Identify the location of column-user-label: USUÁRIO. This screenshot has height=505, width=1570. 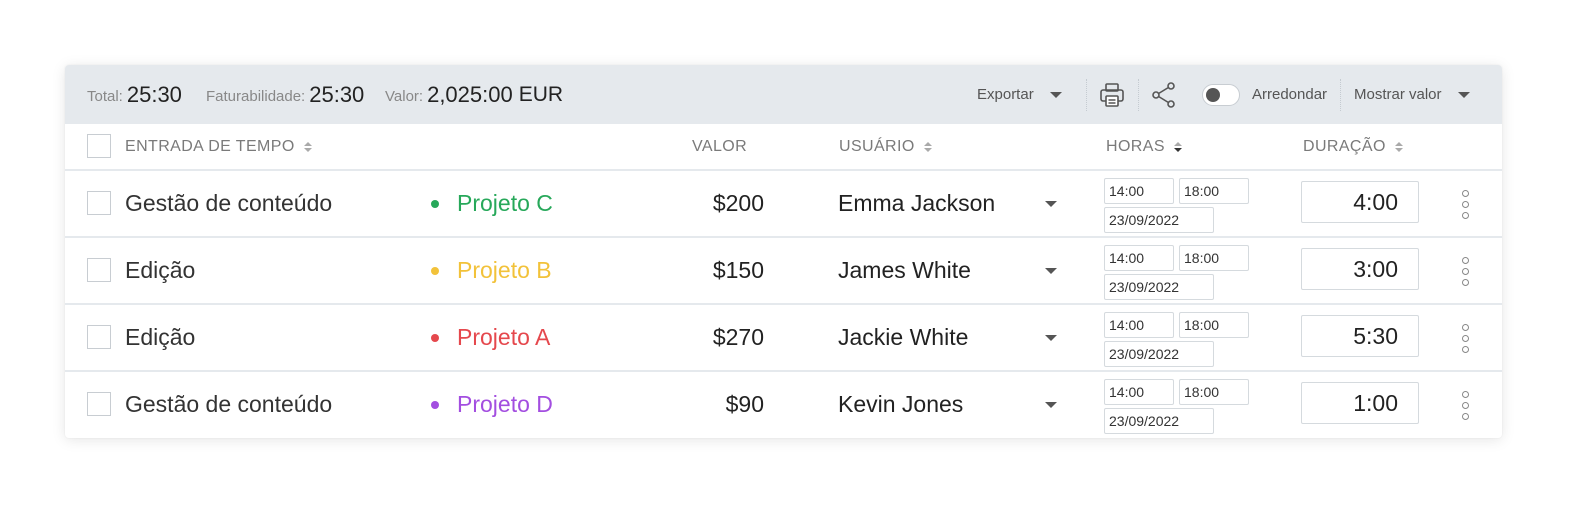
(877, 146).